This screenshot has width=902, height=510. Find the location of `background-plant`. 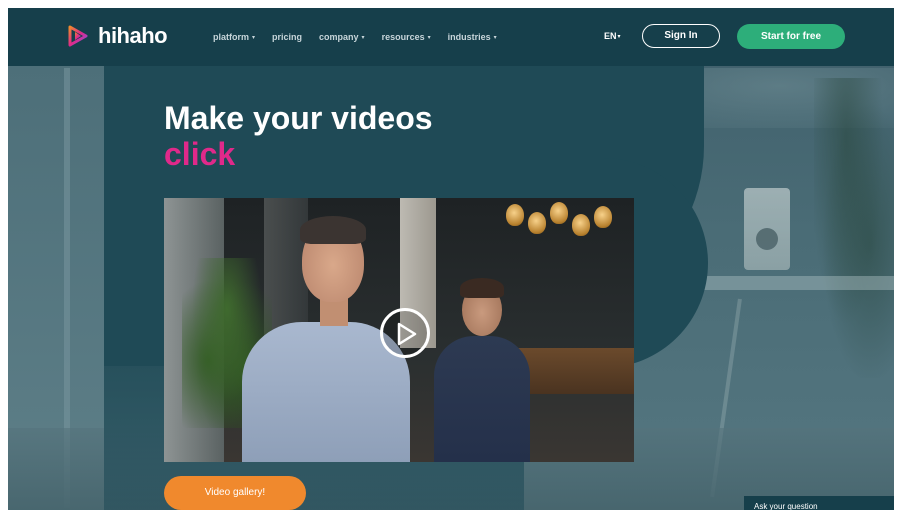

background-plant is located at coordinates (854, 228).